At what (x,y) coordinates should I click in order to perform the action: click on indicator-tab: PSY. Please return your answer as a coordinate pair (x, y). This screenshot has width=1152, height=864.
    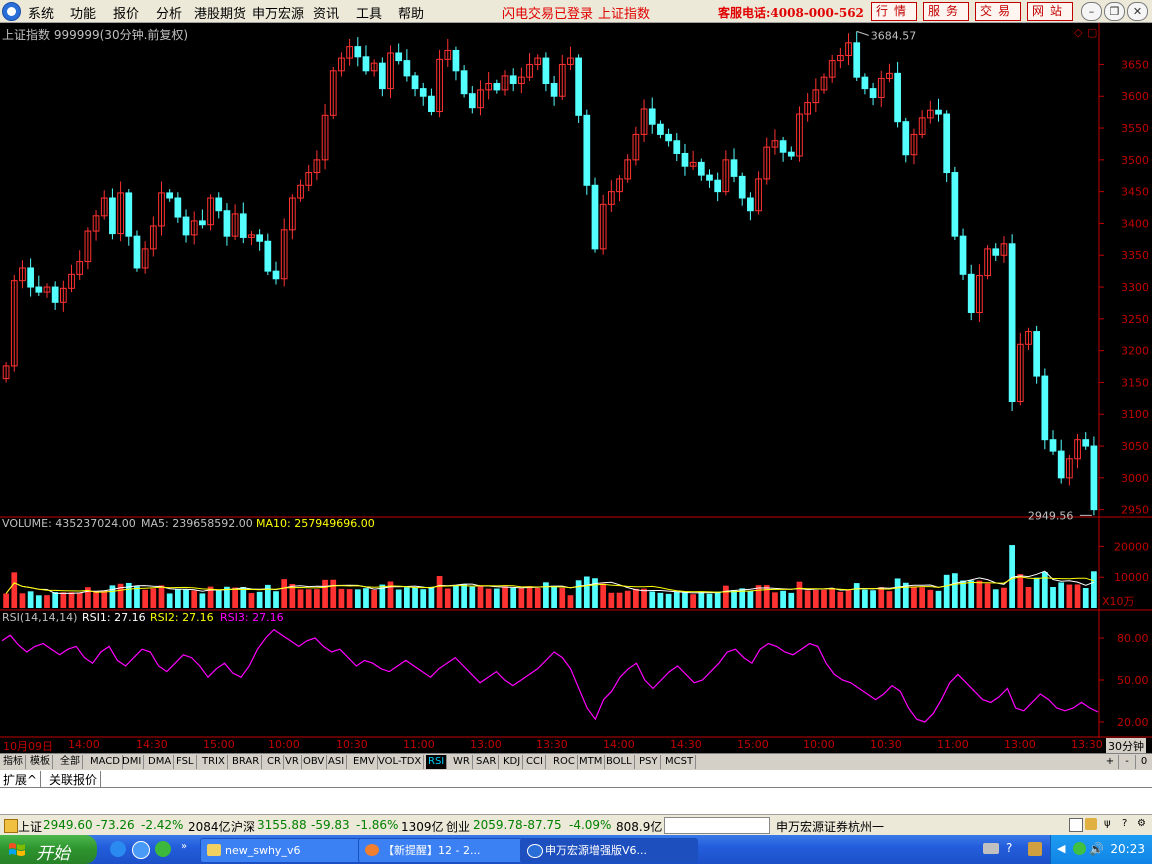
    Looking at the image, I should click on (649, 762).